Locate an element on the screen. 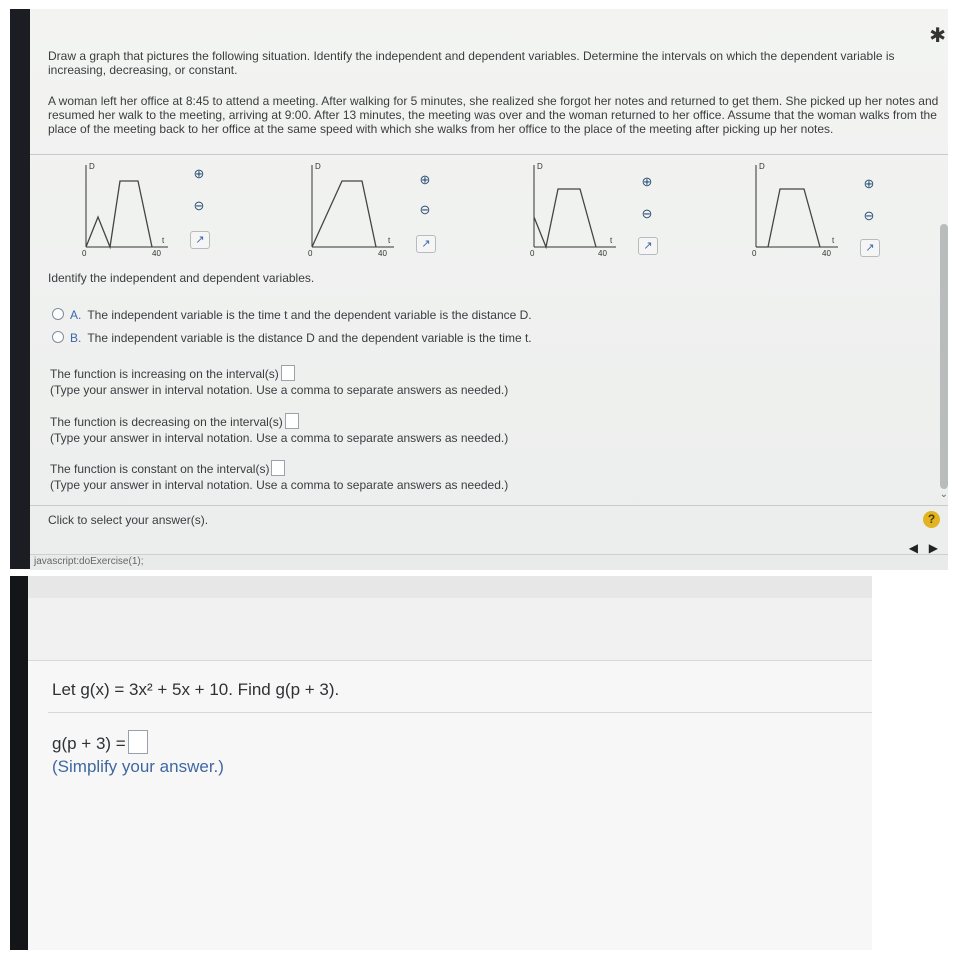  graph-2-xtick: 40 is located at coordinates (382, 253).